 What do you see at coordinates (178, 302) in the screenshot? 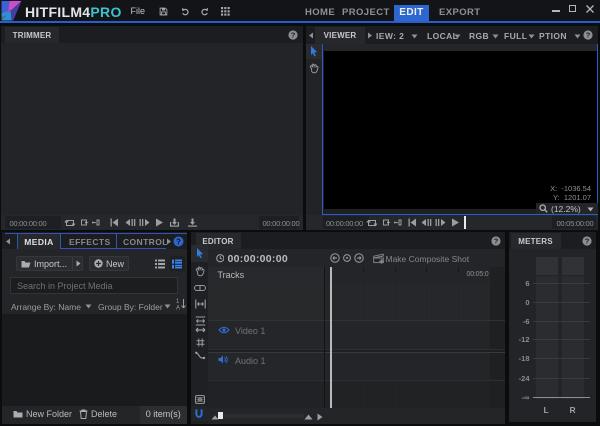
I see `svg-text: 1` at bounding box center [178, 302].